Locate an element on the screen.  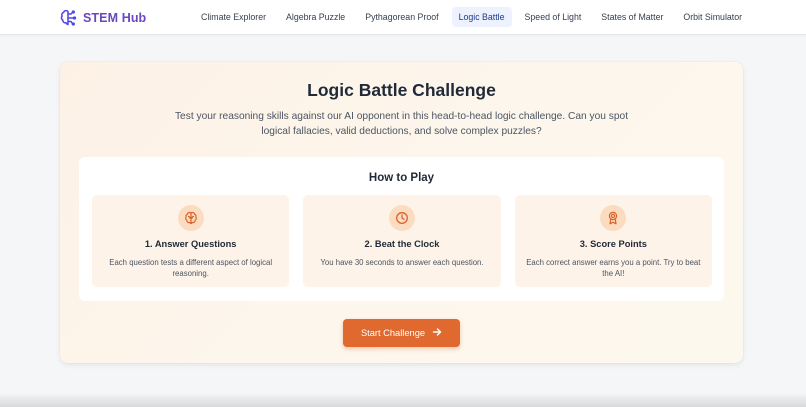
clock-icon is located at coordinates (401, 218).